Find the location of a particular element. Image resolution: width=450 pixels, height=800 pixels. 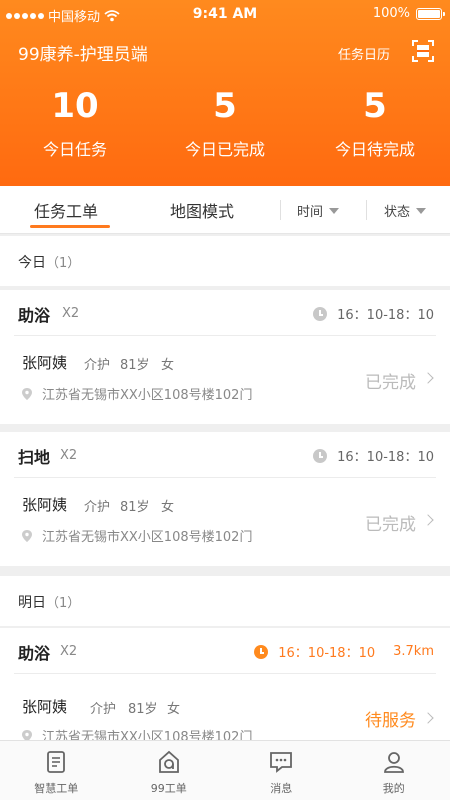

tab-active-indicator is located at coordinates (70, 226).